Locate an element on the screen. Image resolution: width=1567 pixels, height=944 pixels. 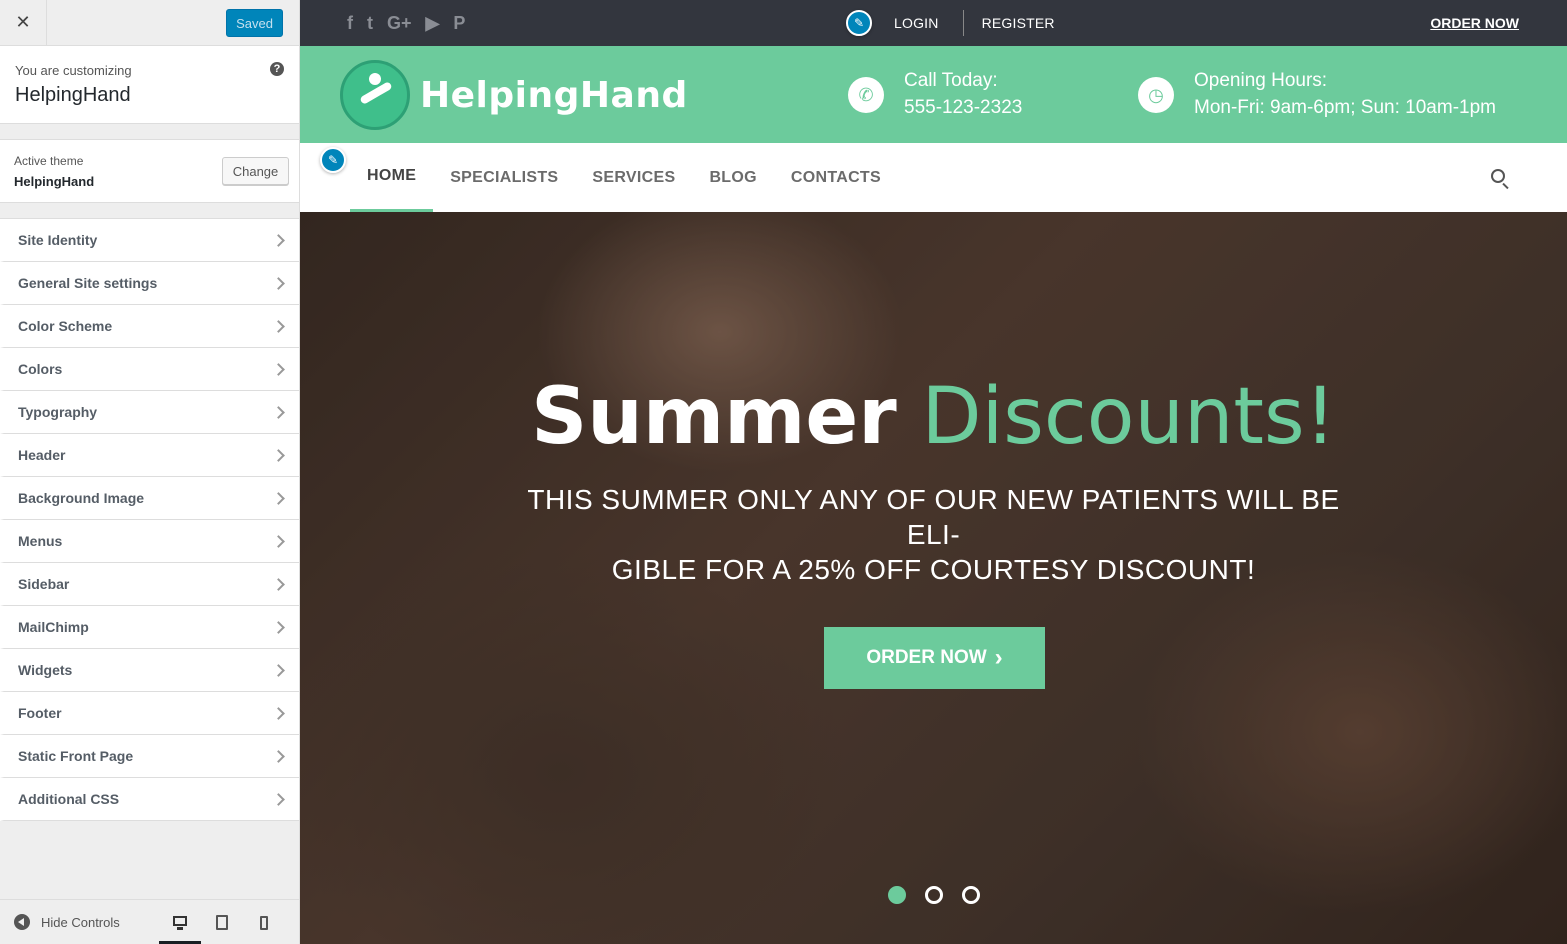
phone-icon: ✆ is located at coordinates (866, 95).